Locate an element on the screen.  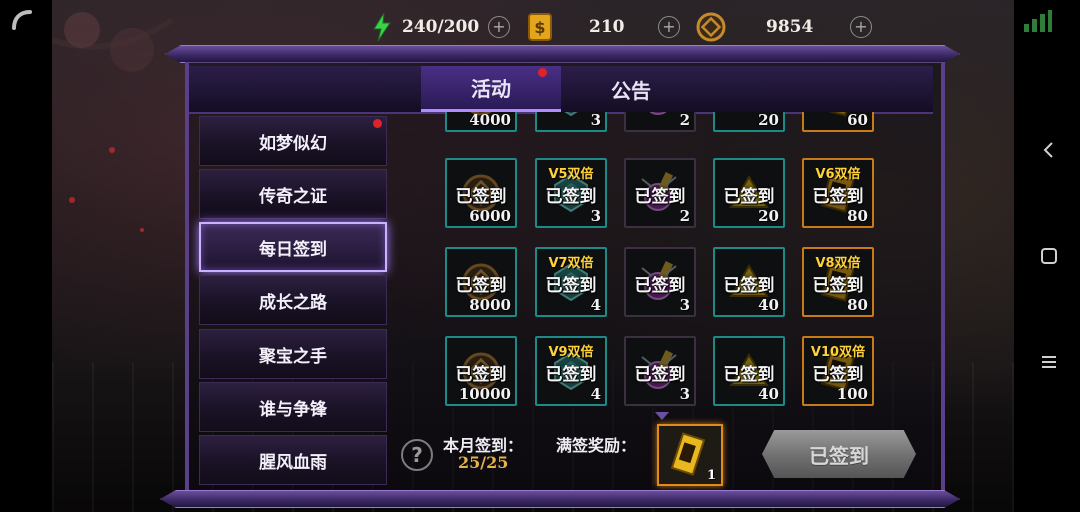
tab-announcement-label: 公告 is located at coordinates (631, 90).